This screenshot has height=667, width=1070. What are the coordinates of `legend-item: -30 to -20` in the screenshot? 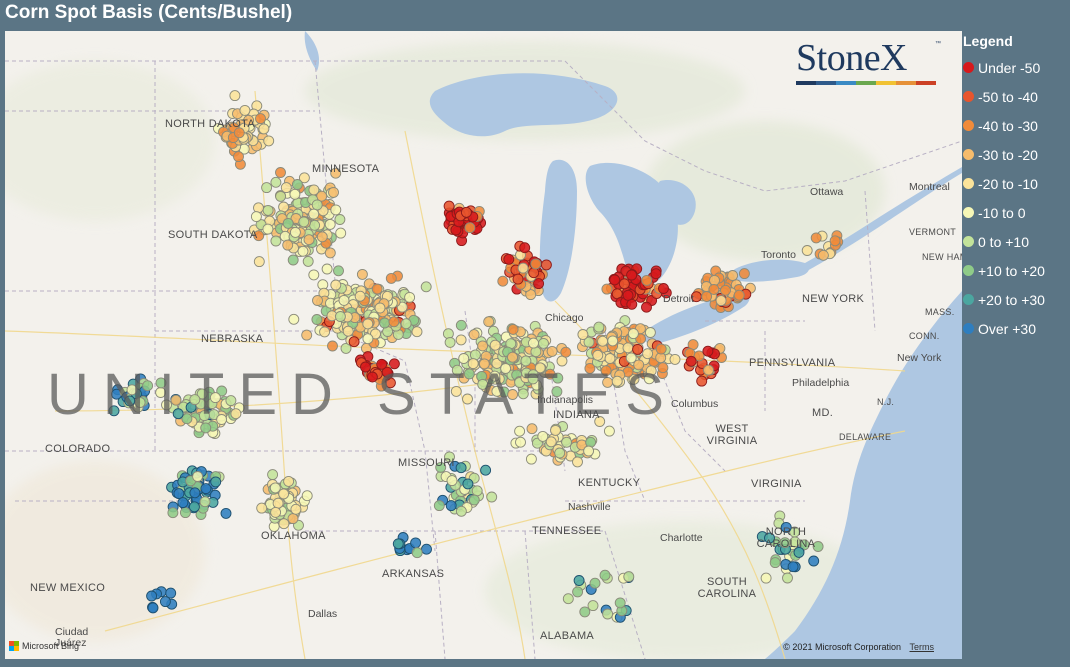 It's located at (1015, 154).